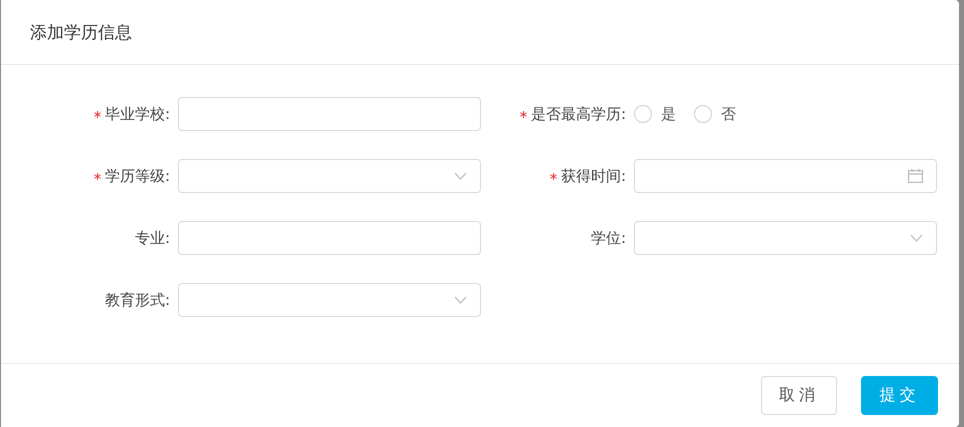 The height and width of the screenshot is (427, 964). What do you see at coordinates (81, 33) in the screenshot?
I see `dialog-title: 添加学历信息` at bounding box center [81, 33].